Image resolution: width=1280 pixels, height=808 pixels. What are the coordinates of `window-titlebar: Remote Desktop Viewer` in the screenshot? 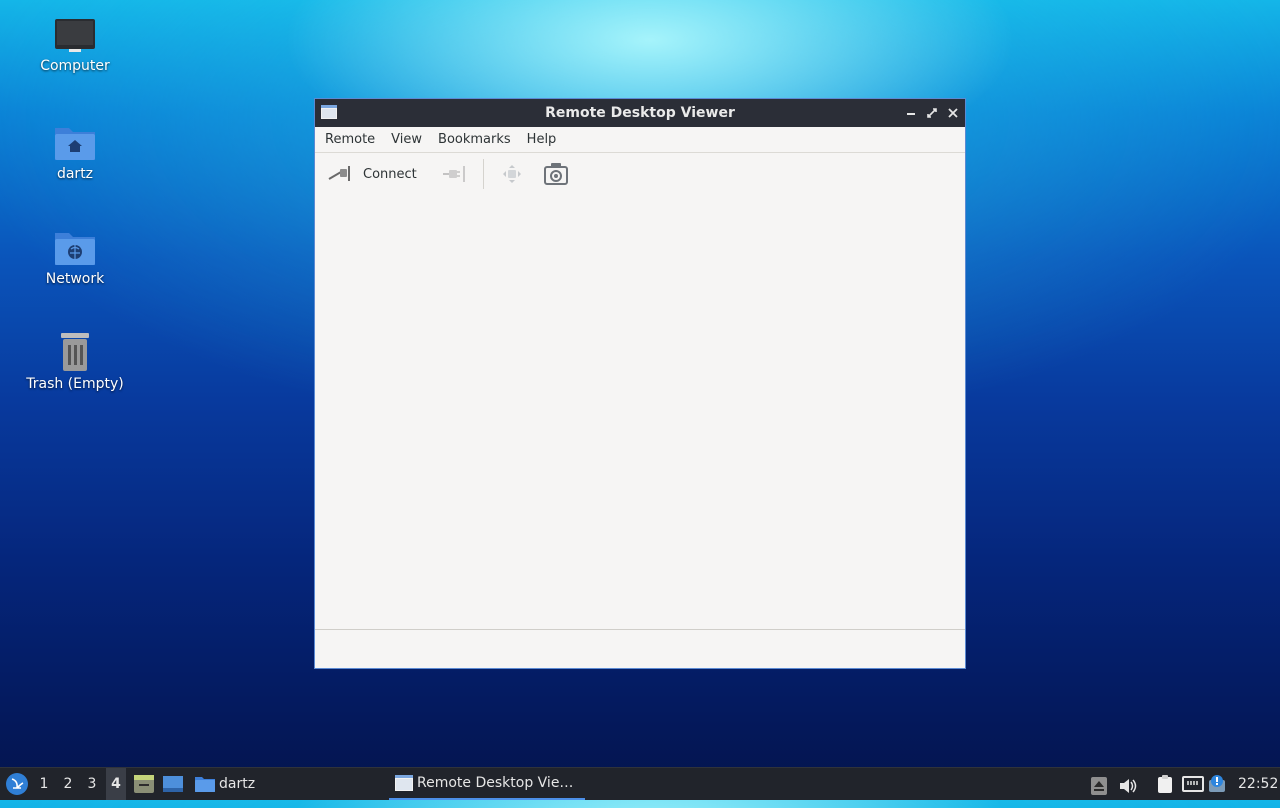 It's located at (640, 113).